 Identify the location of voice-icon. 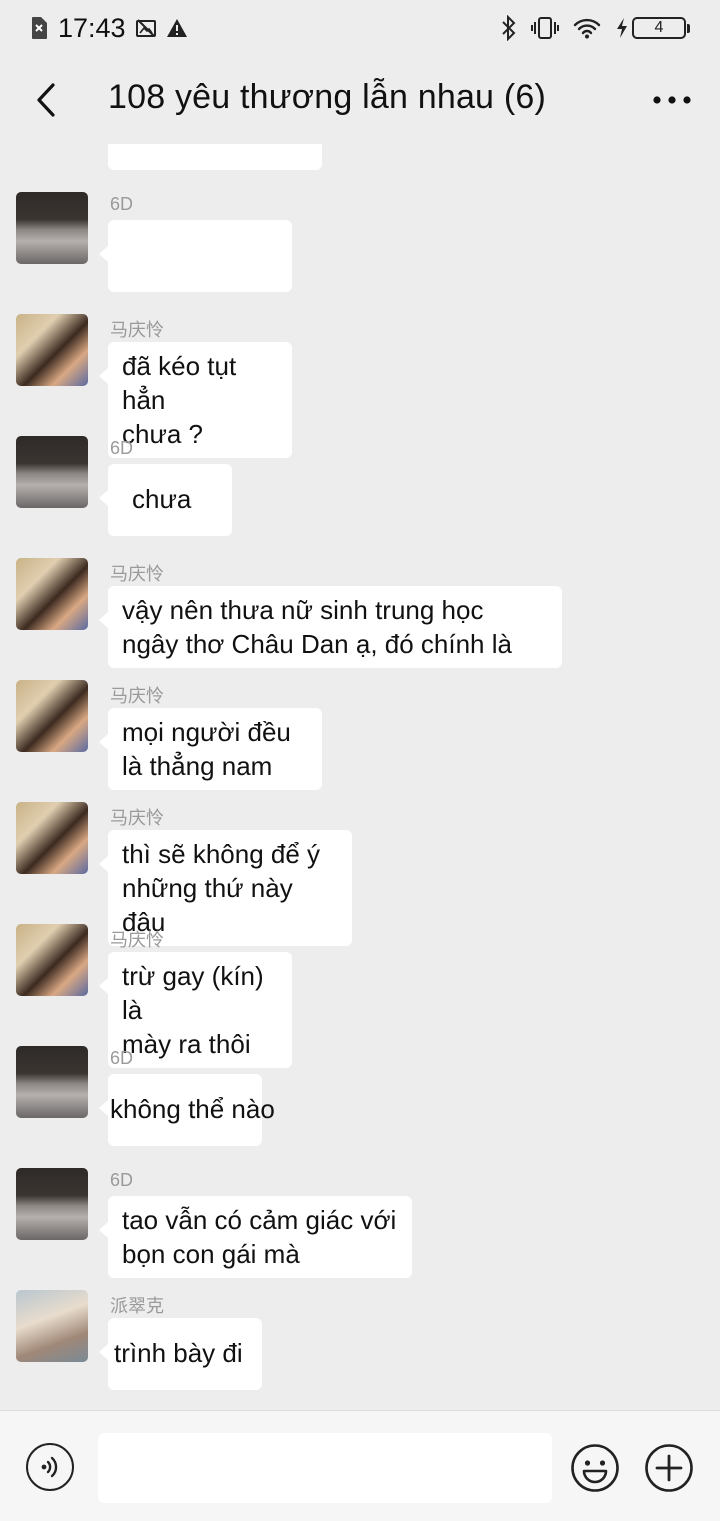
(49, 1467).